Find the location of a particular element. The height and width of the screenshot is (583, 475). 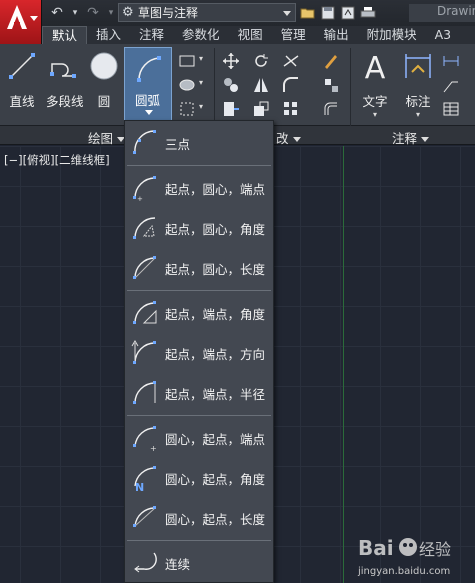

circle-tool-button: 圆 is located at coordinates (104, 80).